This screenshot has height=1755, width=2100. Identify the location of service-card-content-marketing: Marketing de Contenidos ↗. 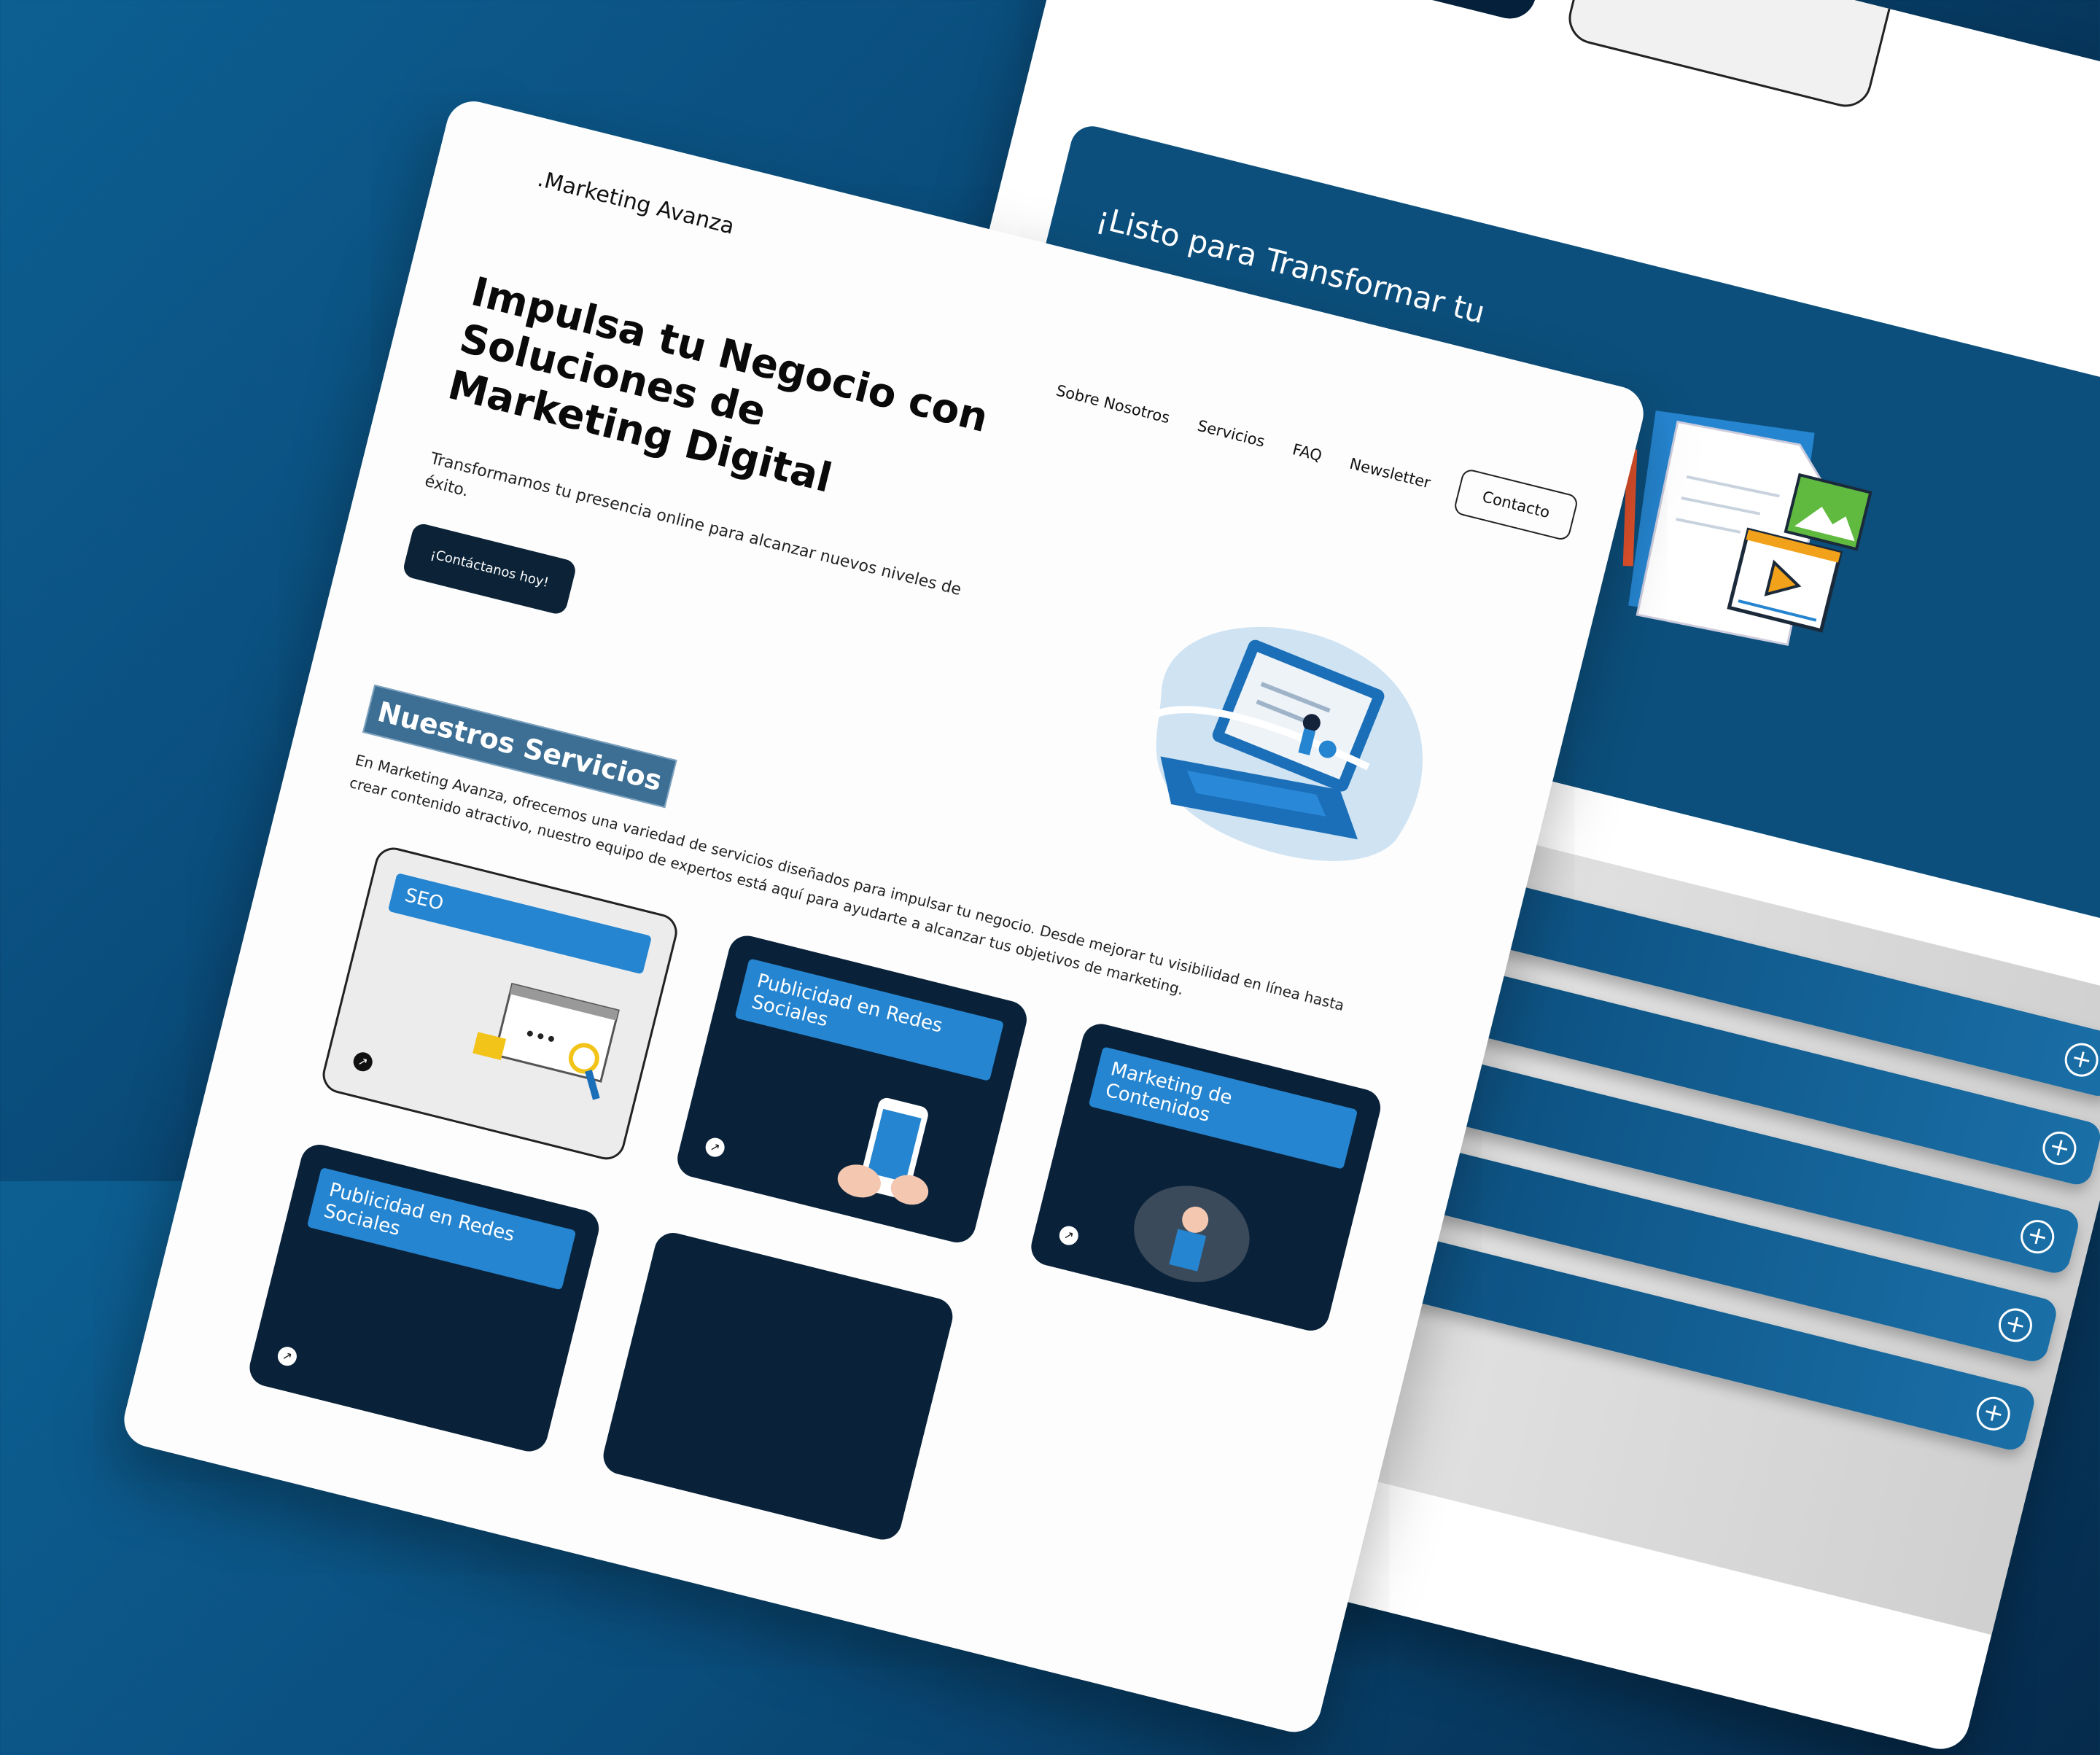
(1206, 1177).